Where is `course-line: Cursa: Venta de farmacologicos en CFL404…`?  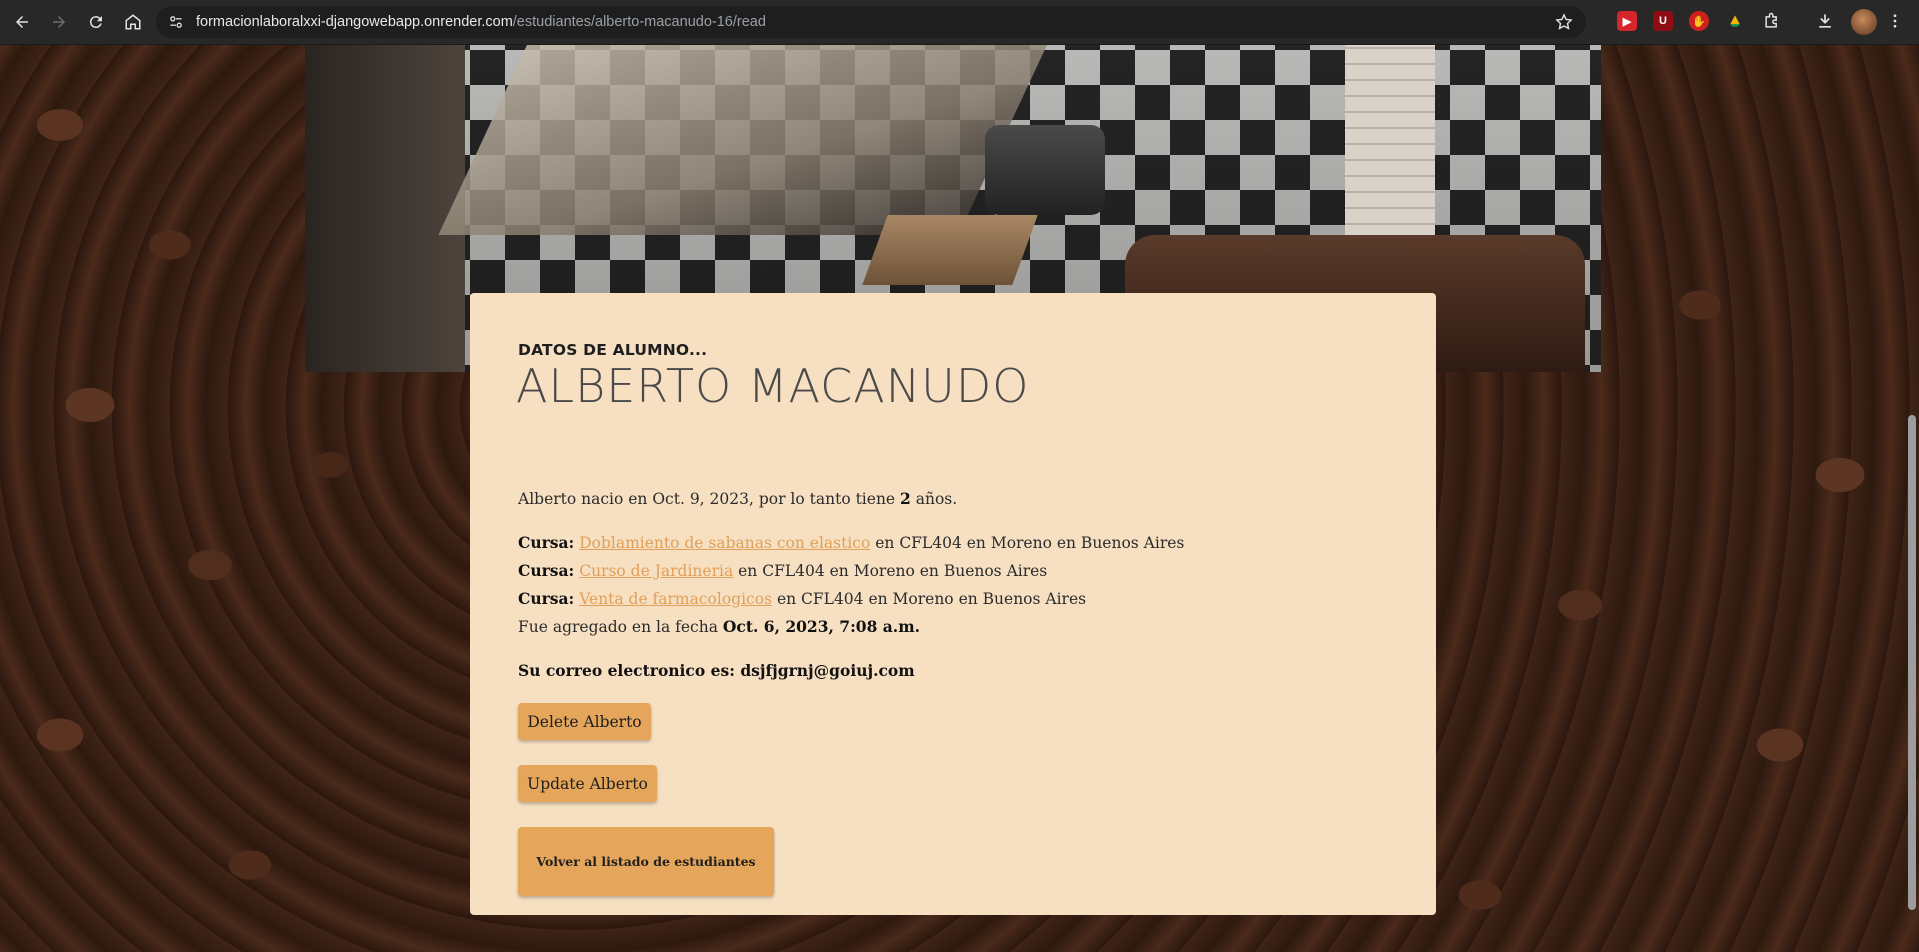
course-line: Cursa: Venta de farmacologicos en CFL404… is located at coordinates (802, 598).